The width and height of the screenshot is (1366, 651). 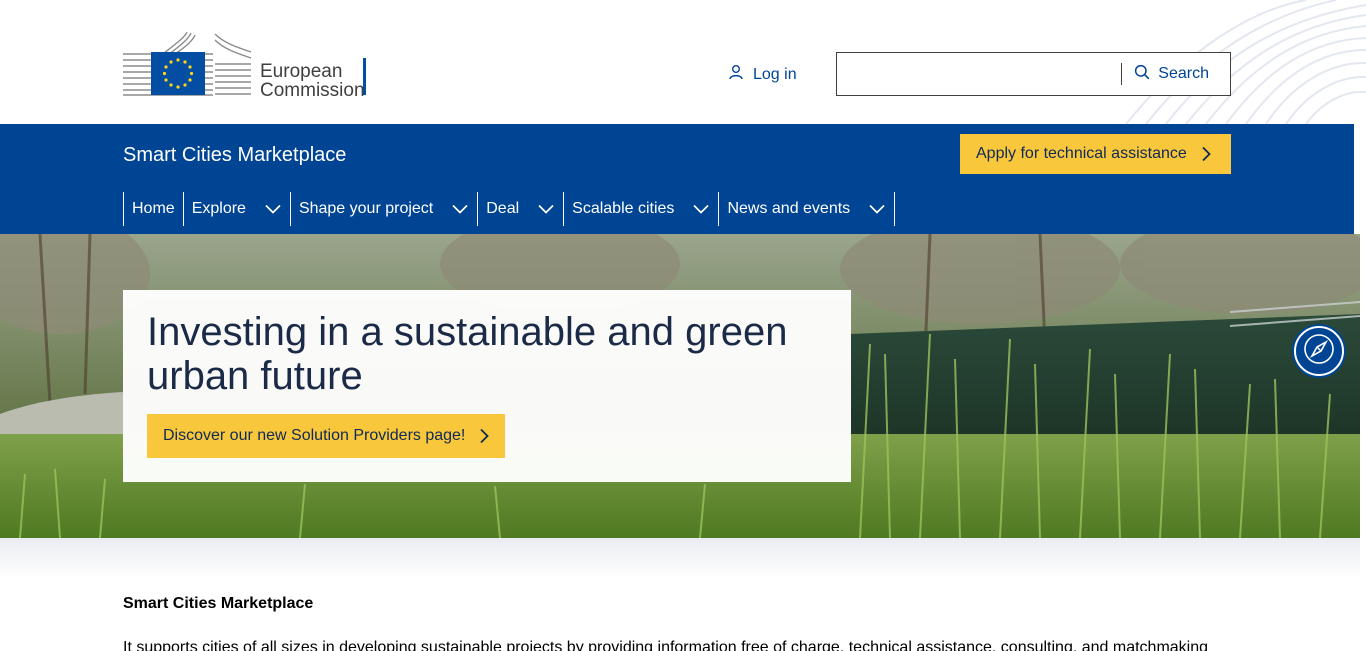 What do you see at coordinates (680, 558) in the screenshot?
I see `hero-shadow` at bounding box center [680, 558].